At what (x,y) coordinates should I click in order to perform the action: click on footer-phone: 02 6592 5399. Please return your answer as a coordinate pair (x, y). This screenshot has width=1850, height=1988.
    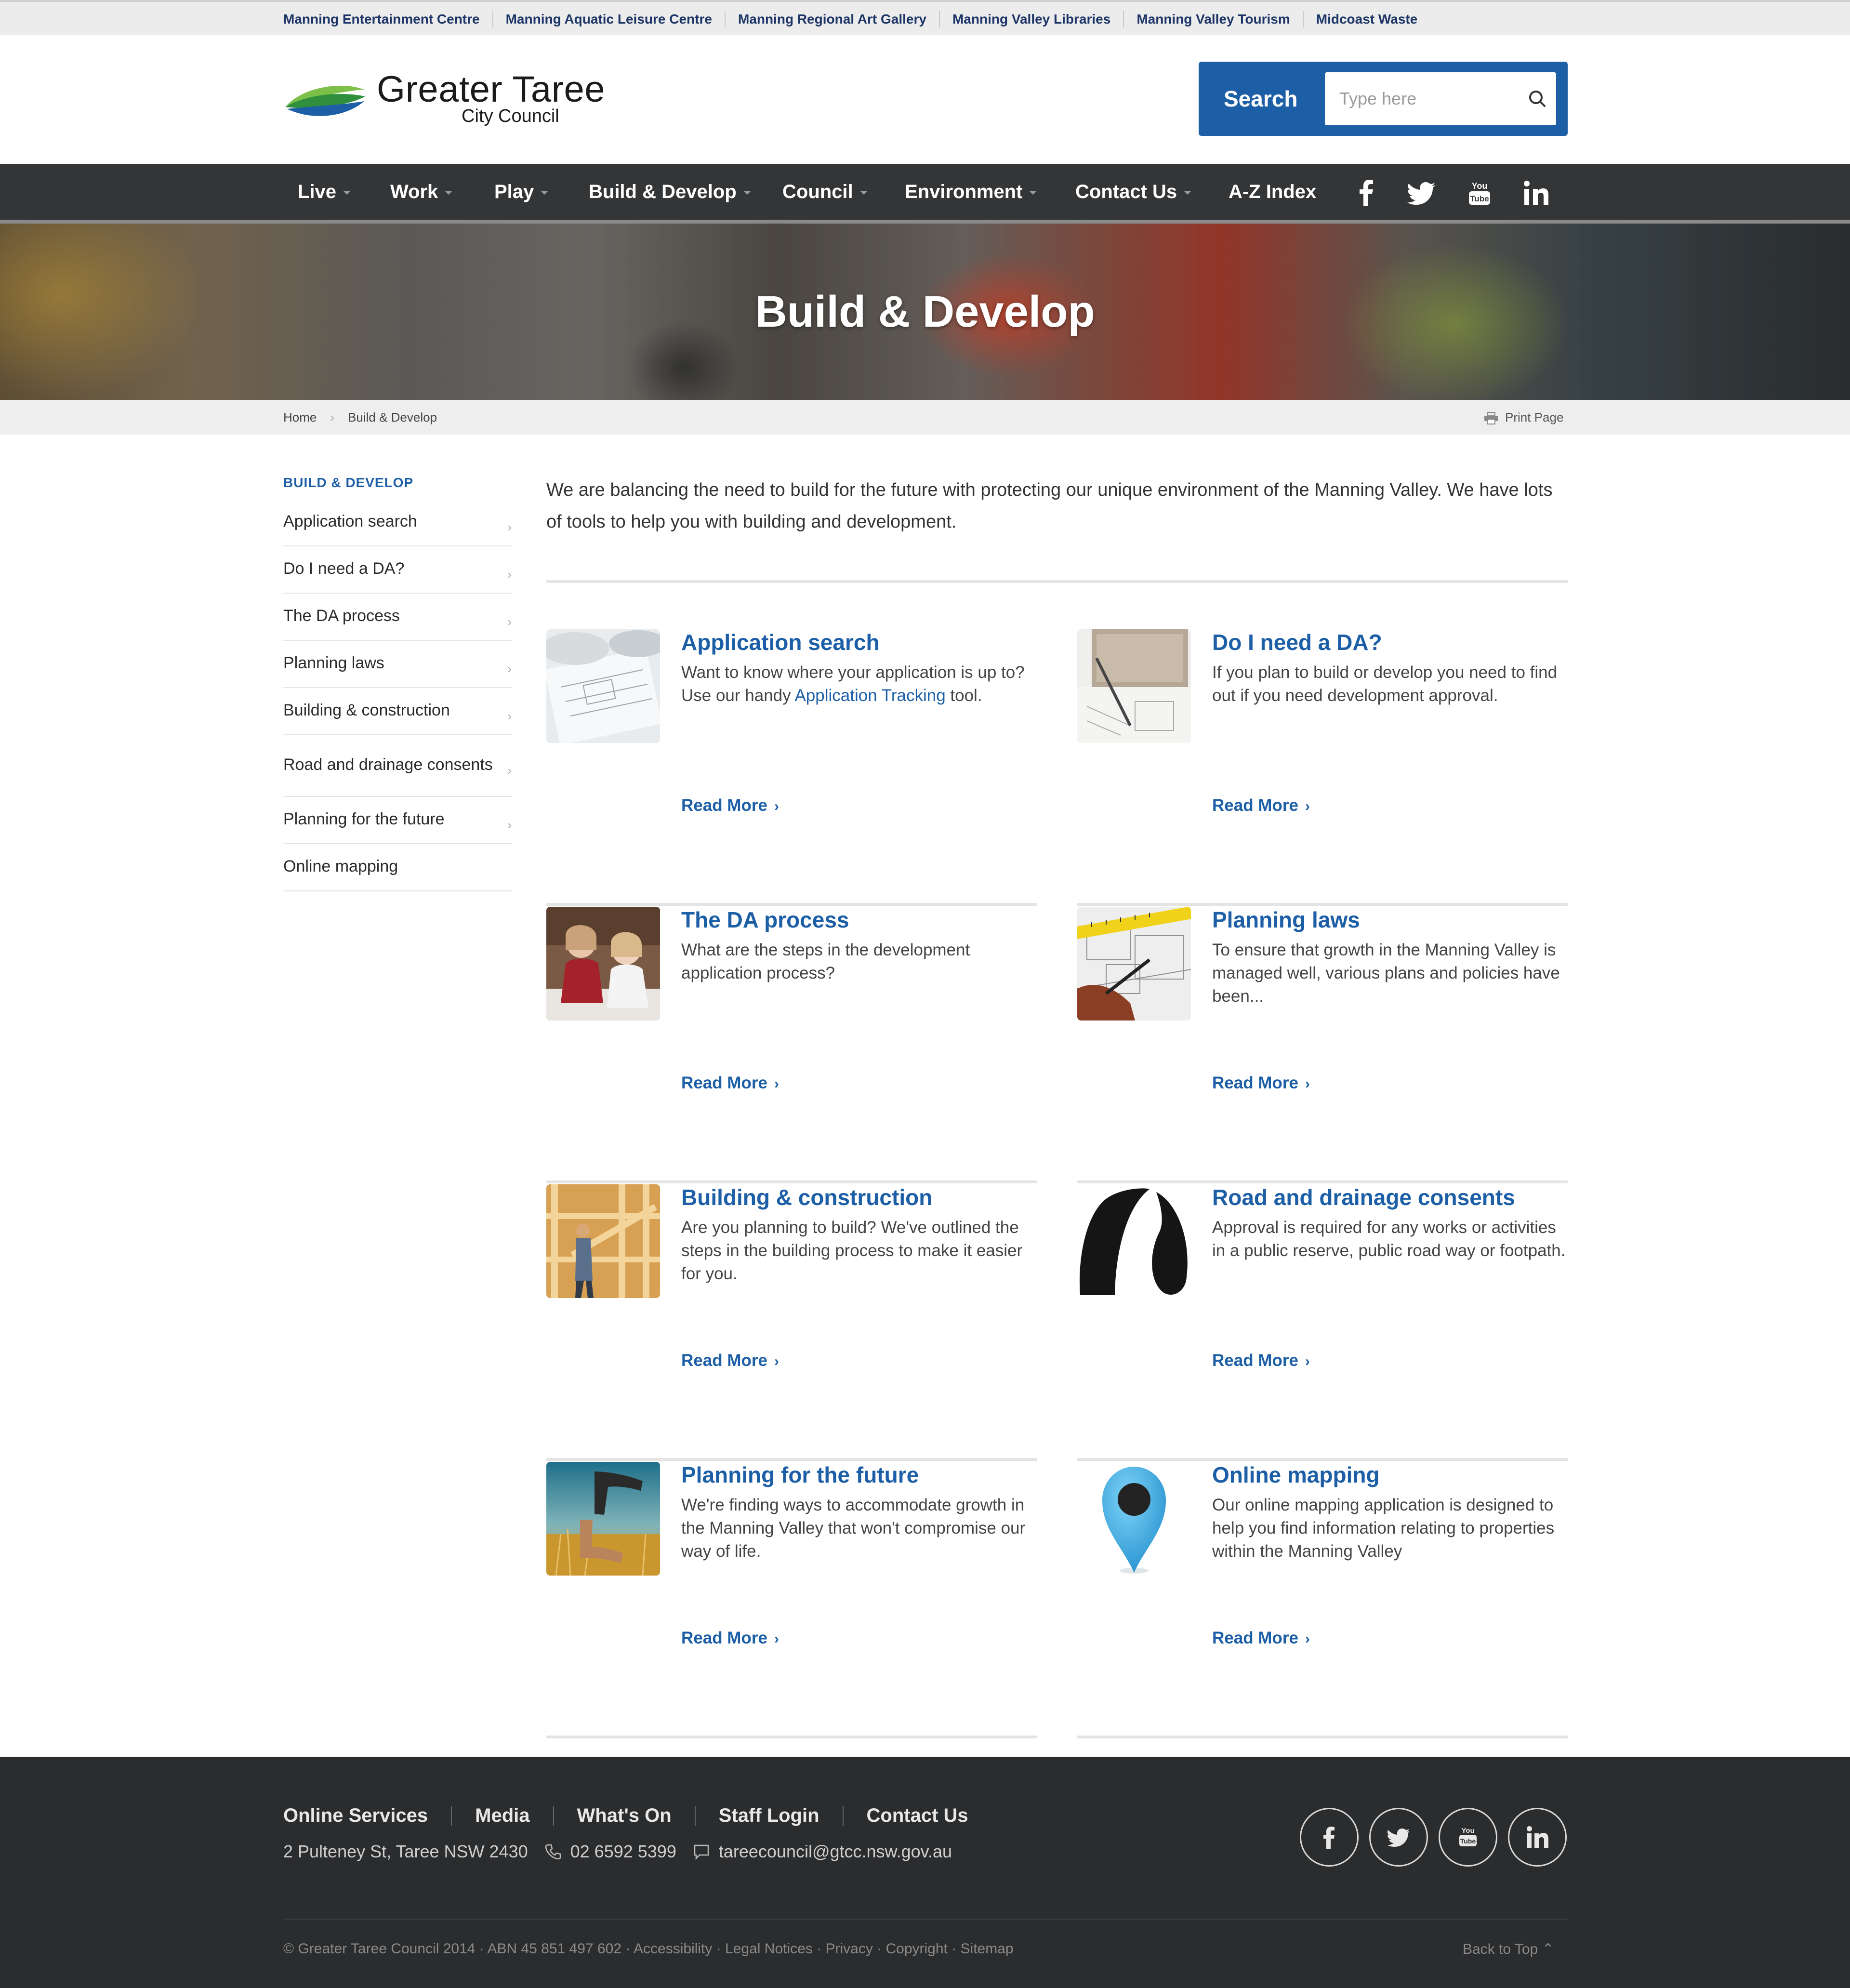
    Looking at the image, I should click on (623, 1852).